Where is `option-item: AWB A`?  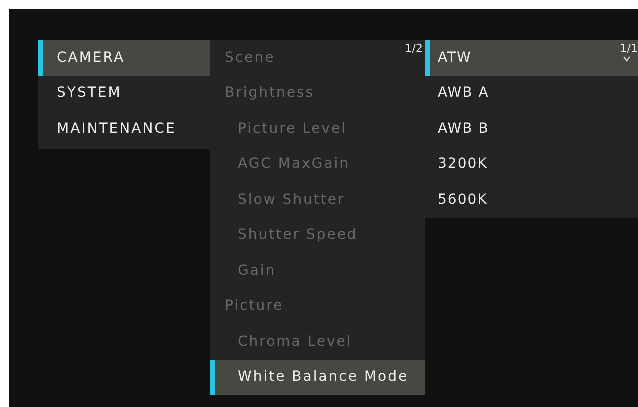 option-item: AWB A is located at coordinates (531, 93).